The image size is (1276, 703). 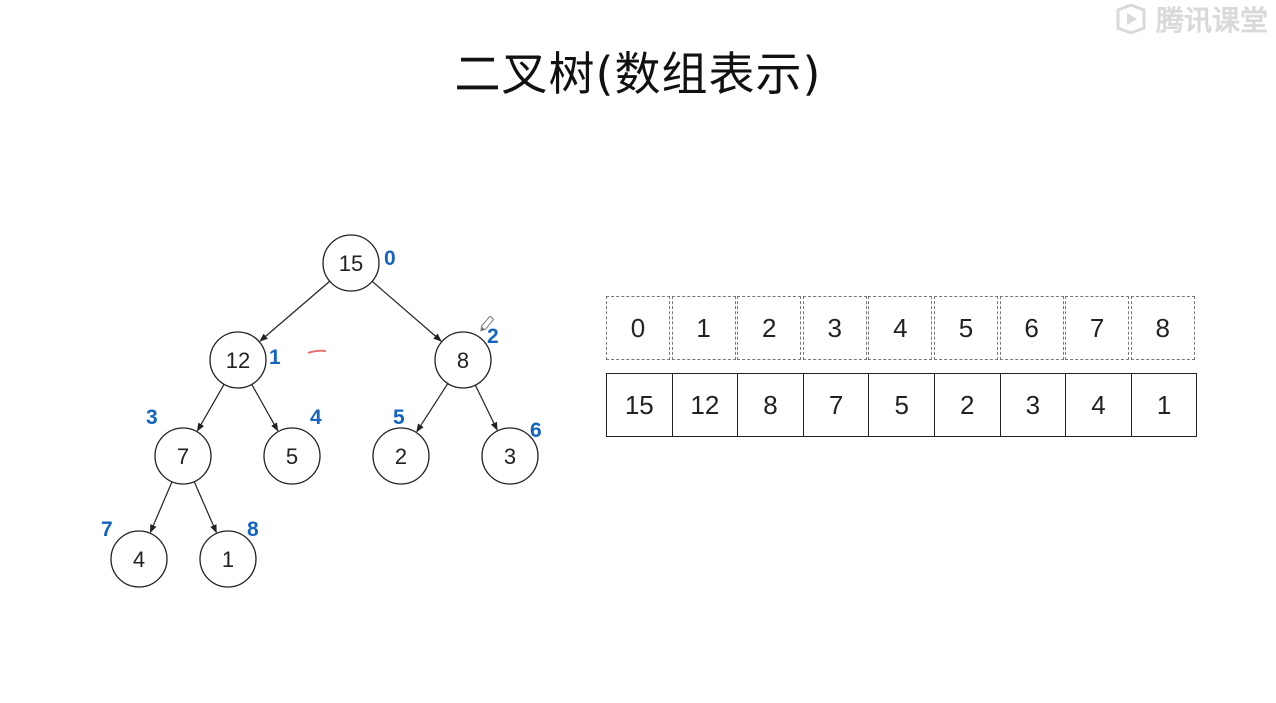 What do you see at coordinates (401, 456) in the screenshot?
I see `node-value: 2` at bounding box center [401, 456].